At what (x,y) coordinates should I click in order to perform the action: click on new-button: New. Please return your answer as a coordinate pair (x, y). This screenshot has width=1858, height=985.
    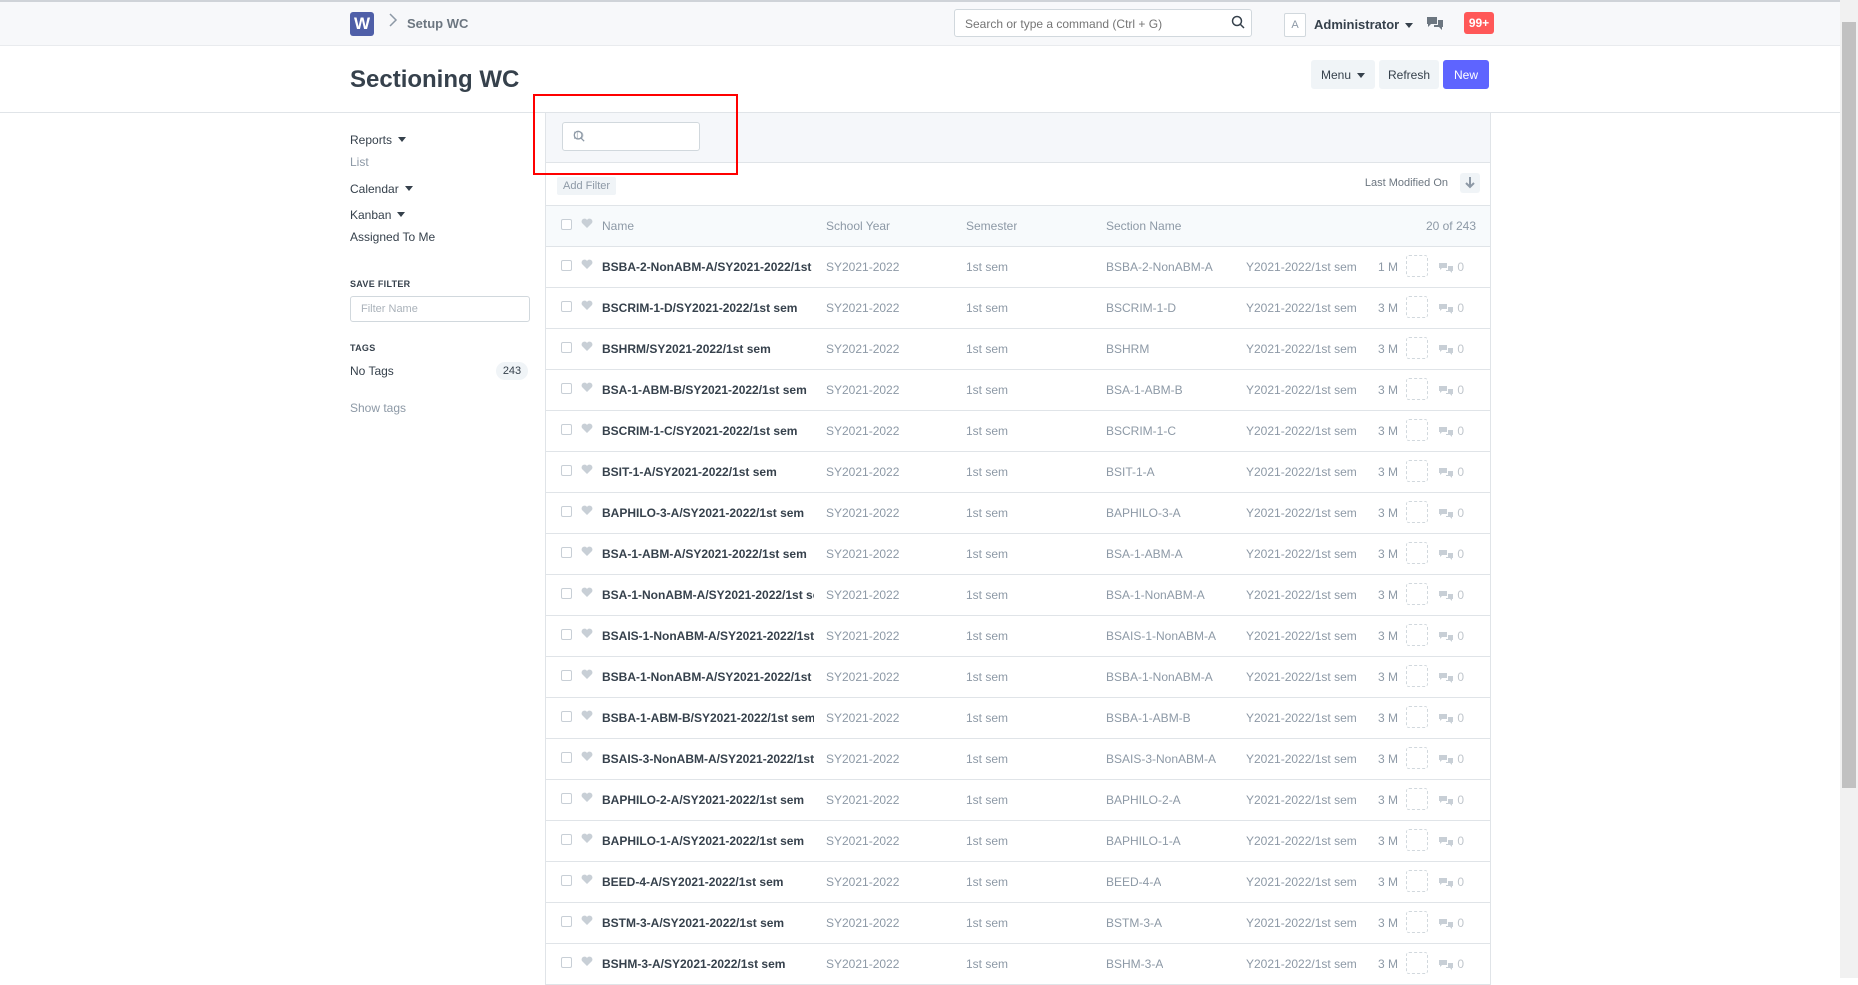
    Looking at the image, I should click on (1466, 74).